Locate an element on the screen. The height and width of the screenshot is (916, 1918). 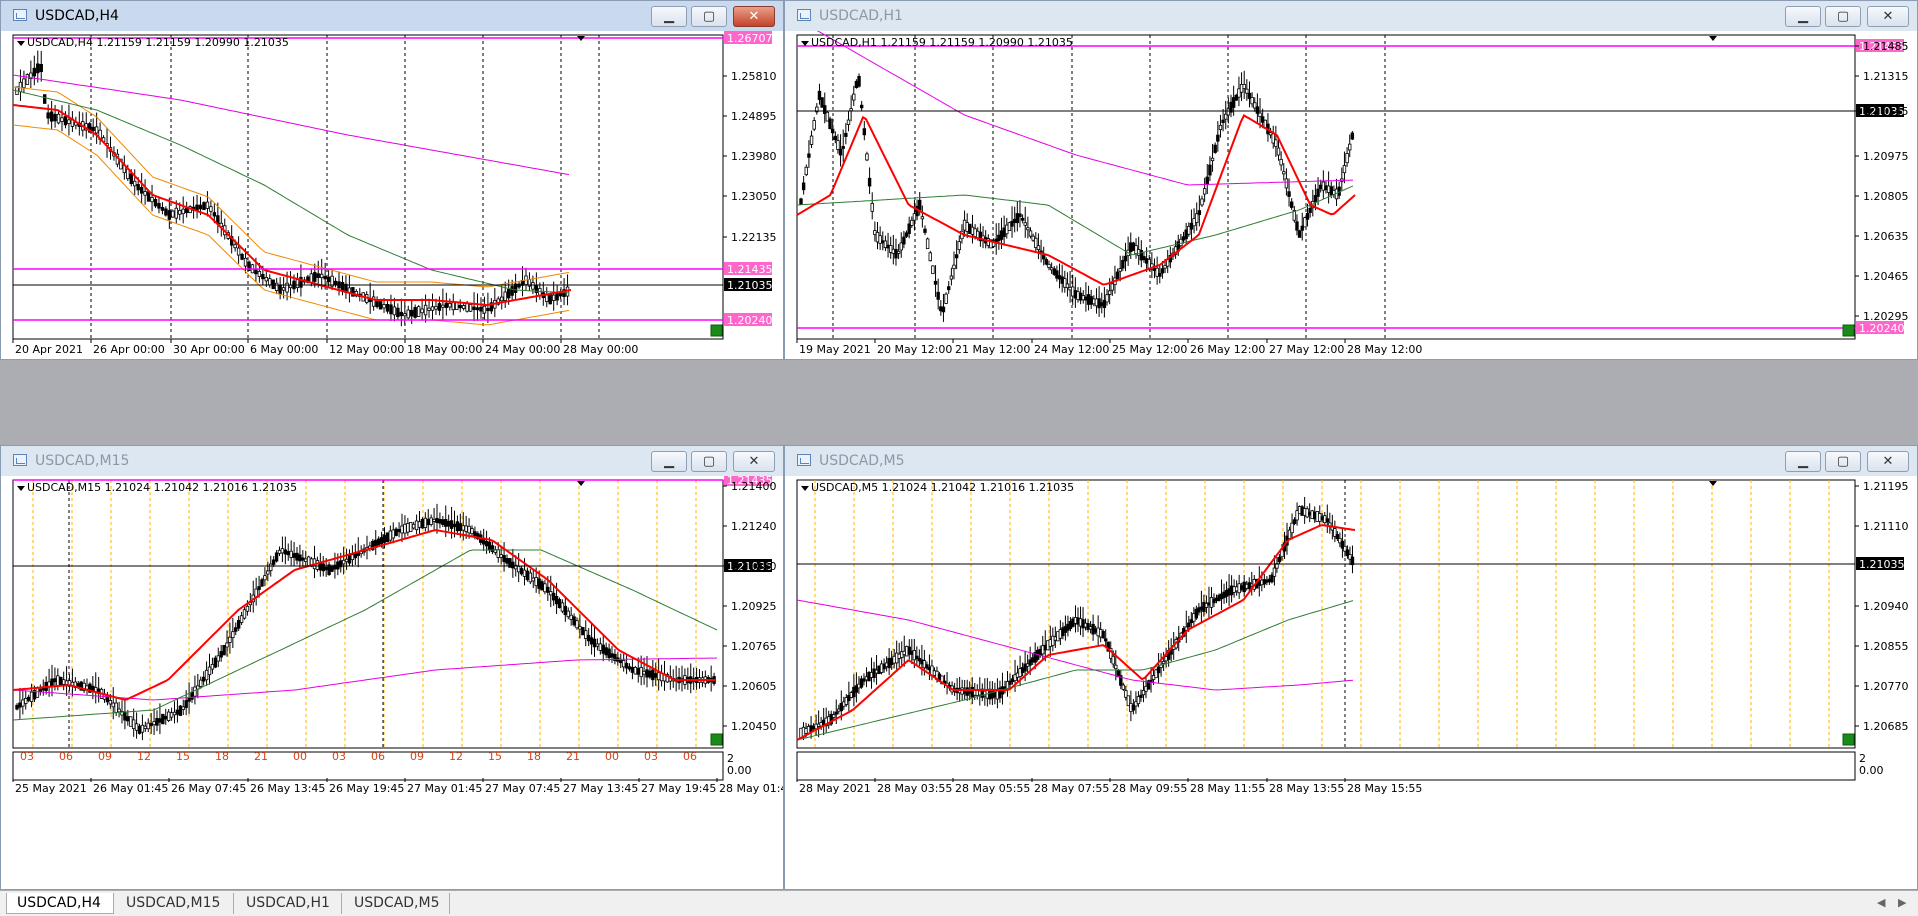
chart-info-marker-icon is located at coordinates (21, 43).